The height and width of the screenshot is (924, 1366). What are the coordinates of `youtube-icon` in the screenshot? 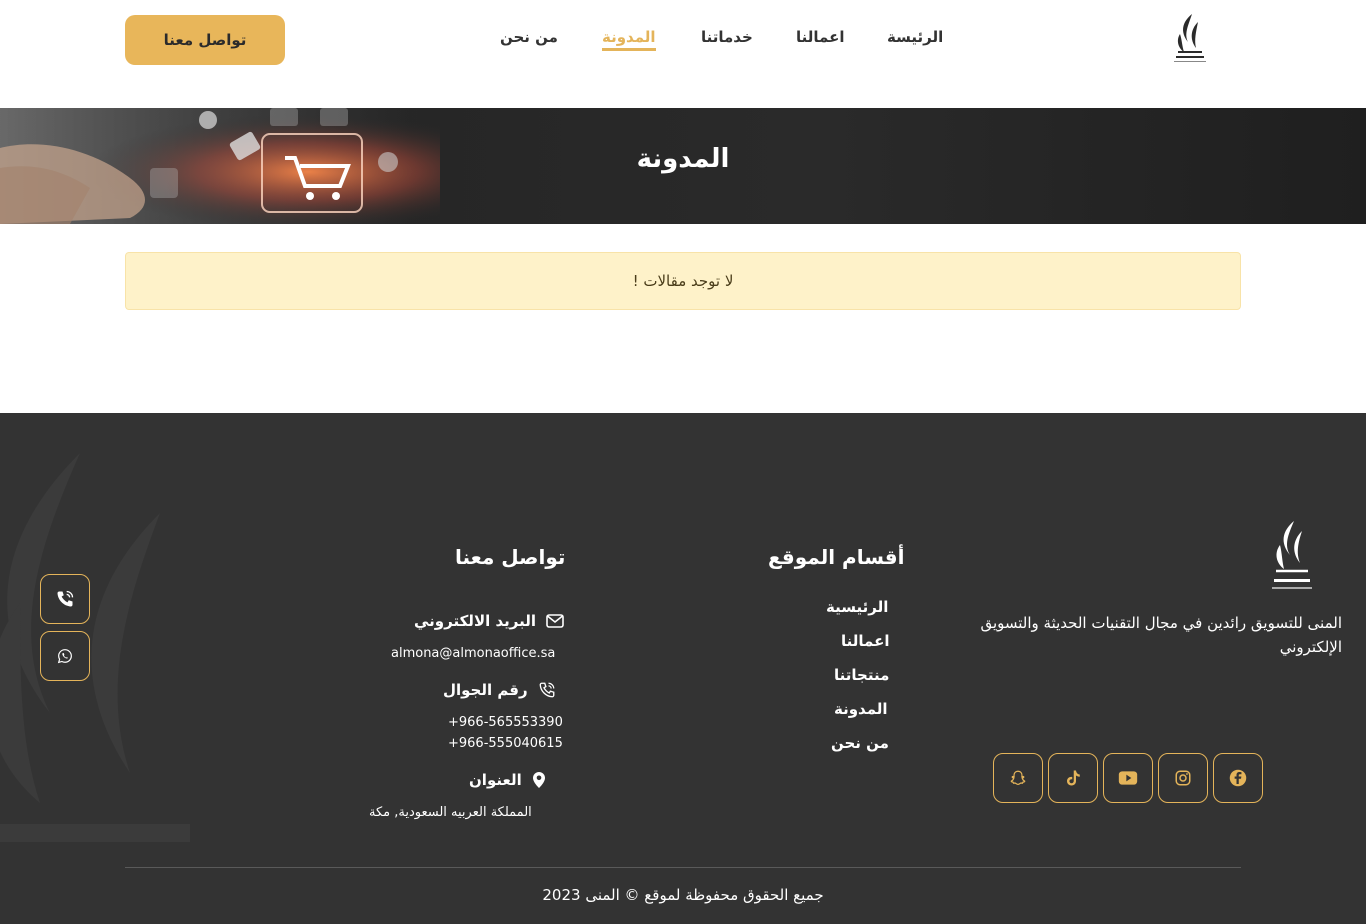 It's located at (1128, 778).